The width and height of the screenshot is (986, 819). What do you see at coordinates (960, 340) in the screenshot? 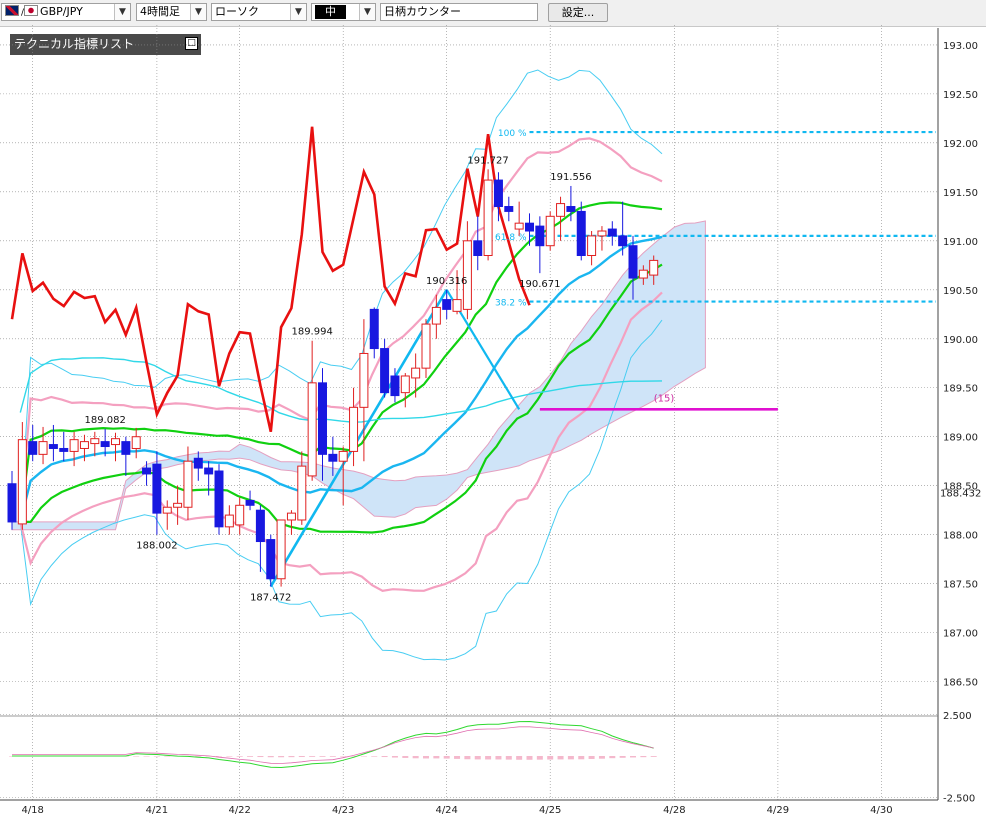
I see `y-tick-label: 190.00` at bounding box center [960, 340].